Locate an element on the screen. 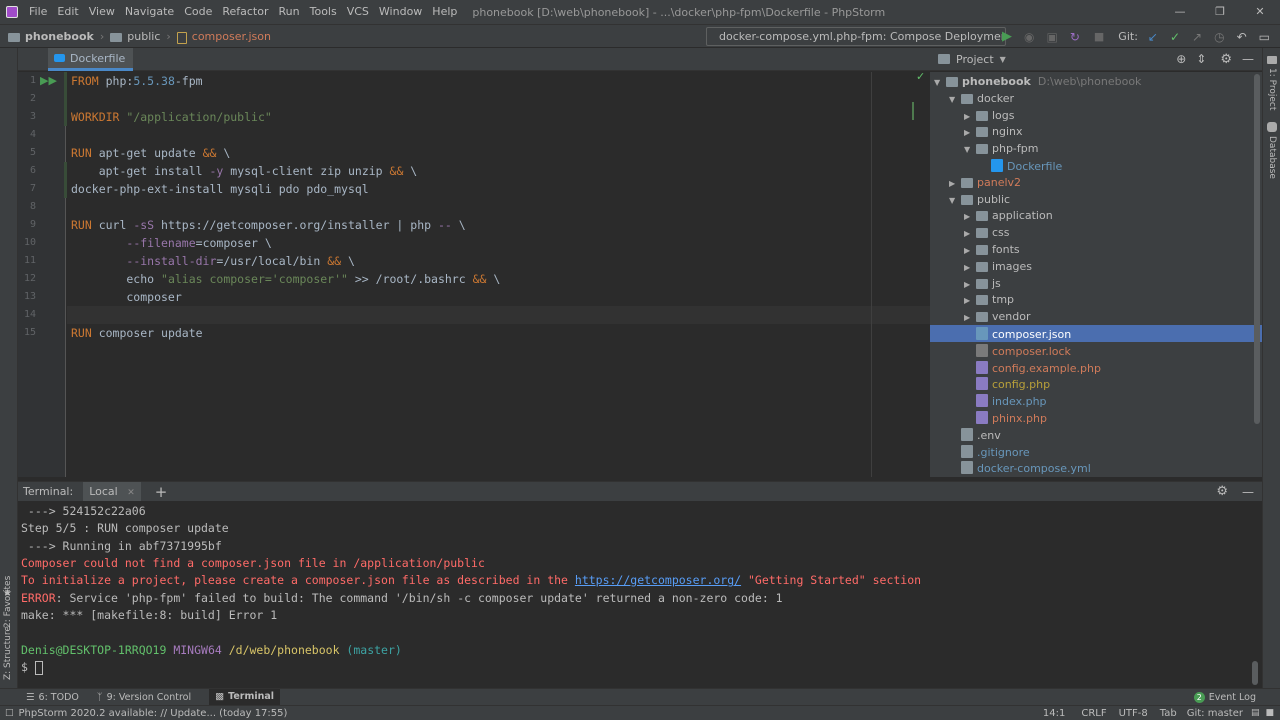 The image size is (1280, 720). breadcrumb-phonebook: phonebook is located at coordinates (59, 36).